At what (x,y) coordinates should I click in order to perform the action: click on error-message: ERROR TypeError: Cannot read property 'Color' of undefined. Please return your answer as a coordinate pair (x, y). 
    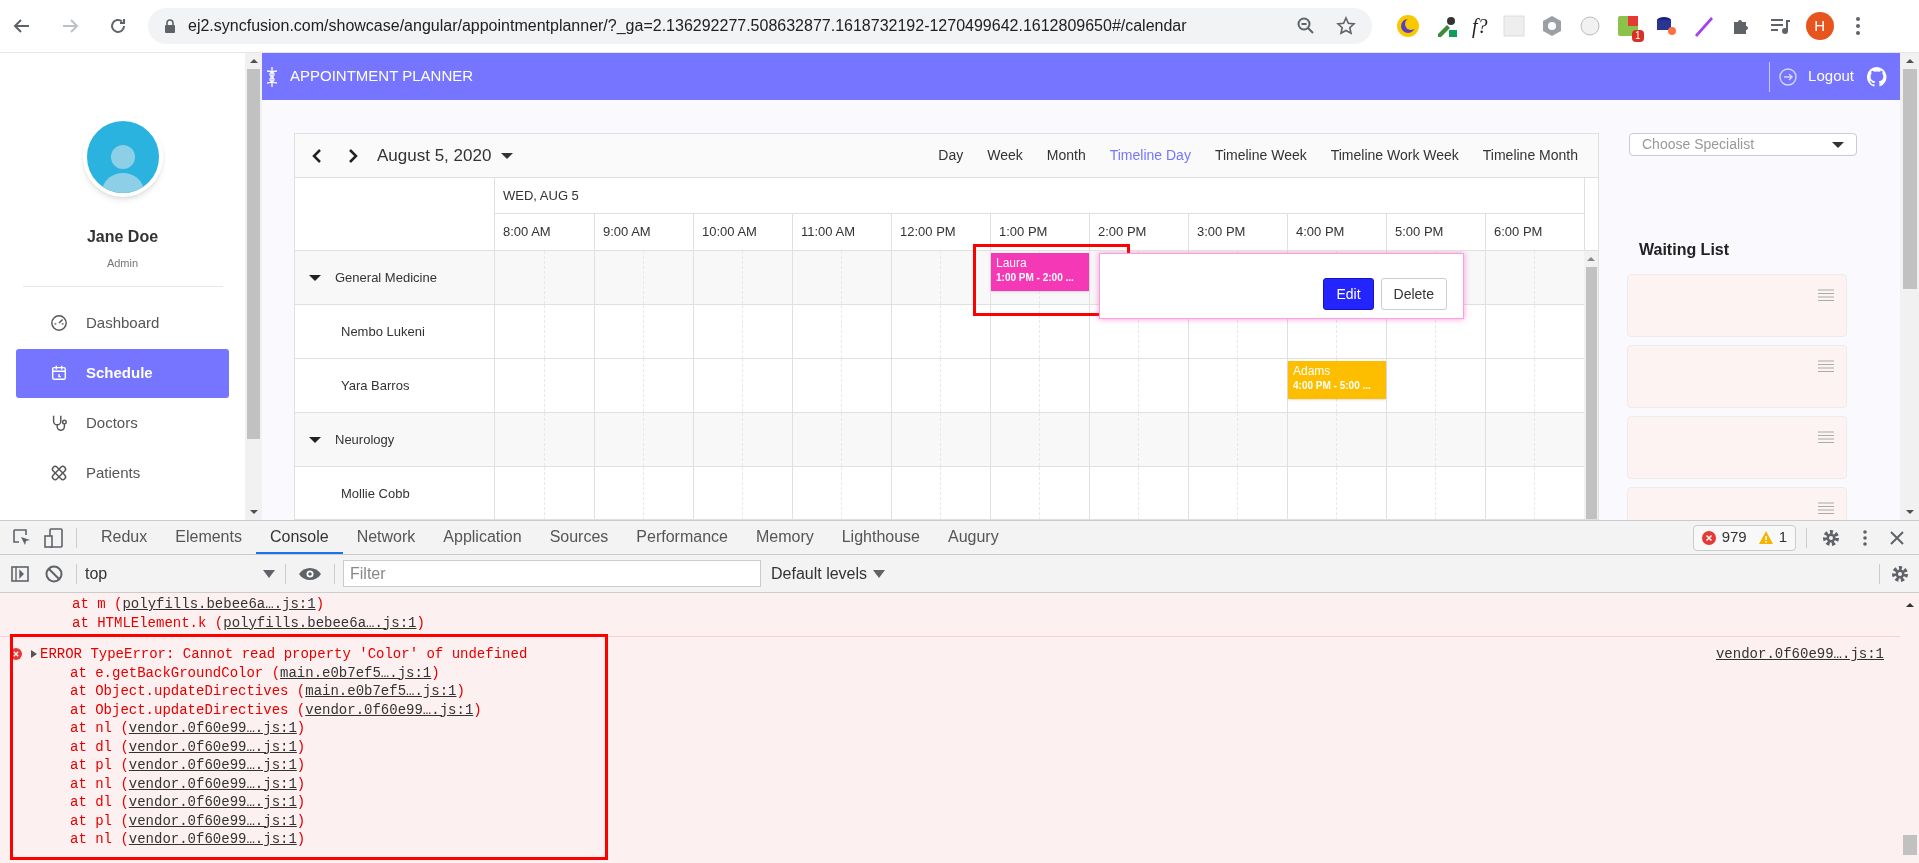
    Looking at the image, I should click on (284, 654).